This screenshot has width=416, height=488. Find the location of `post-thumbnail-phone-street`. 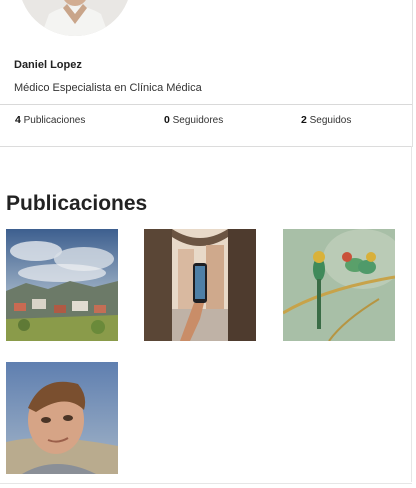

post-thumbnail-phone-street is located at coordinates (200, 285).